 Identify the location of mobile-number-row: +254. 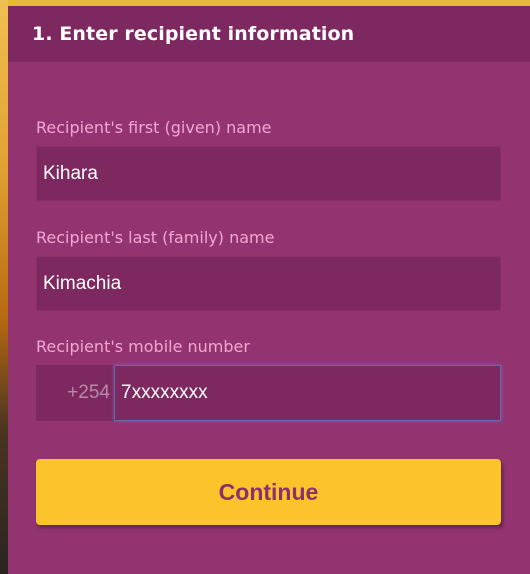
(268, 393).